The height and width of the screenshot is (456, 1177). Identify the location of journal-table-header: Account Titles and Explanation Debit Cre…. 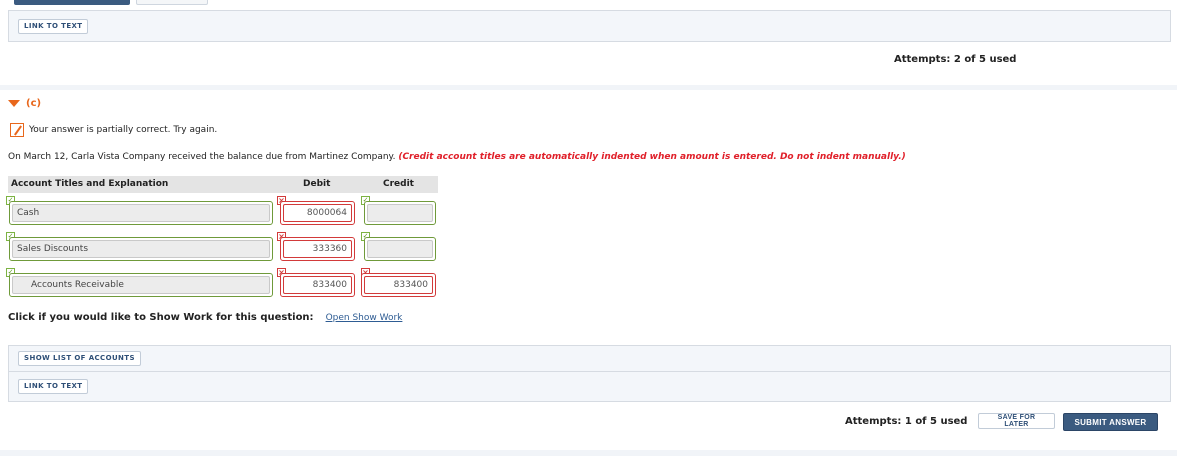
(223, 184).